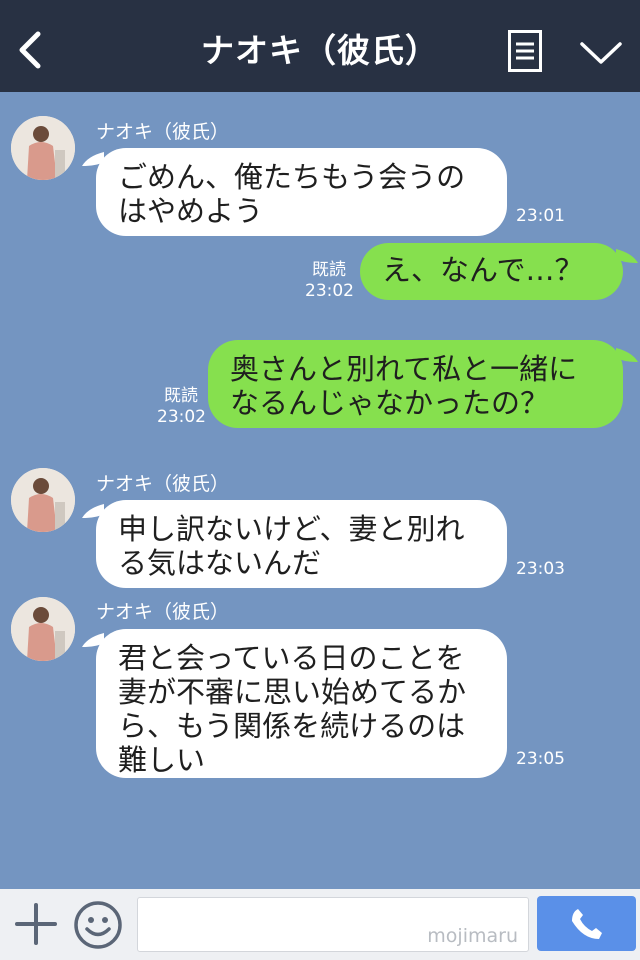  I want to click on message-bubble: ごめん、俺たちもう会うの はやめよう, so click(301, 192).